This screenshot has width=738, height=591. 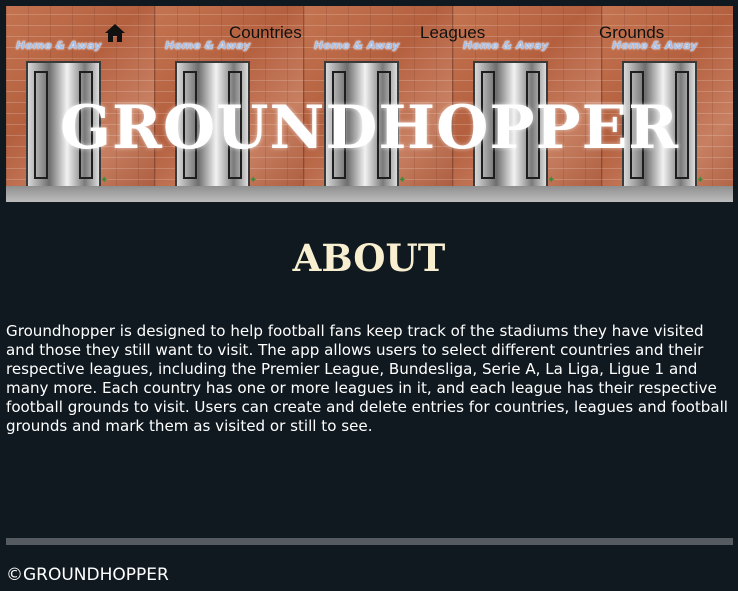 I want to click on footer-divider, so click(x=369, y=541).